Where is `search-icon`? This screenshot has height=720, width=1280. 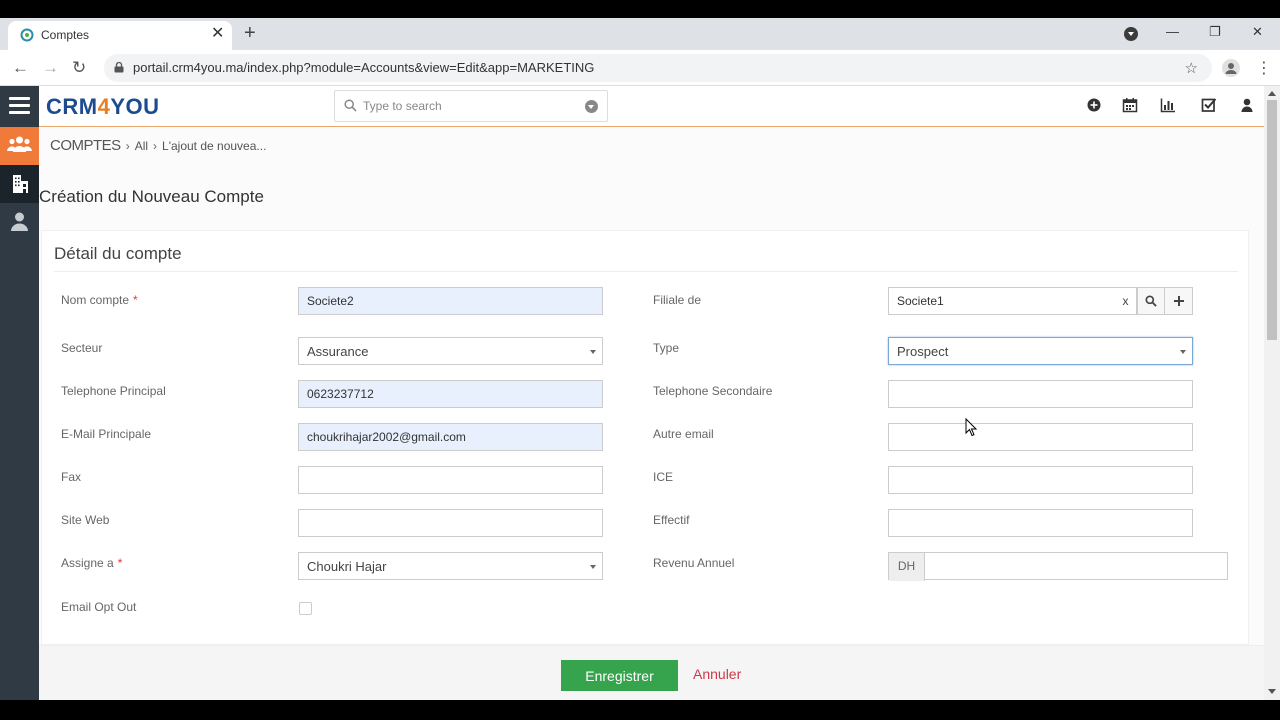
search-icon is located at coordinates (1151, 301).